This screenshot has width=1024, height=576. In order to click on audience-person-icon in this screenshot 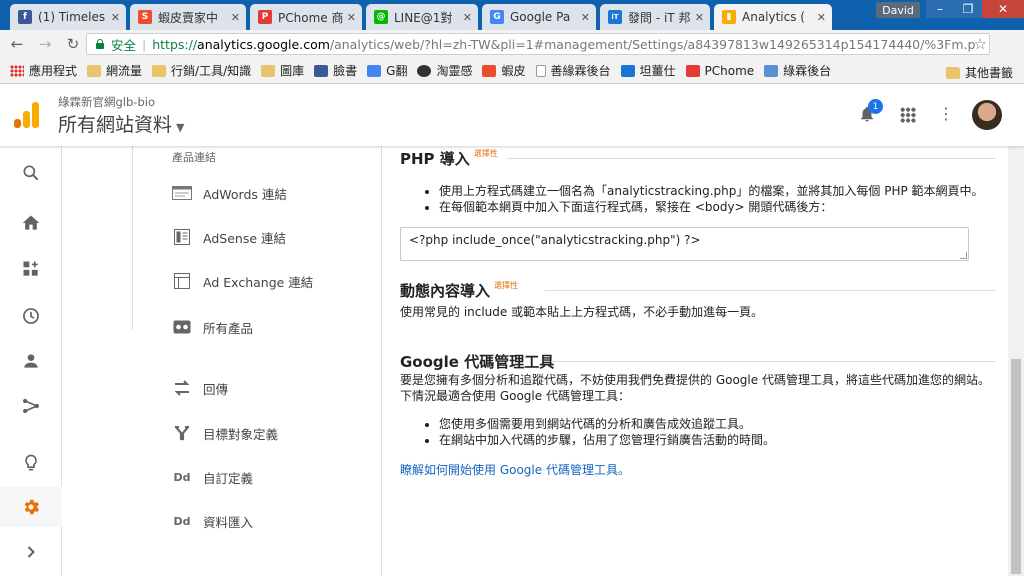, I will do `click(31, 361)`.